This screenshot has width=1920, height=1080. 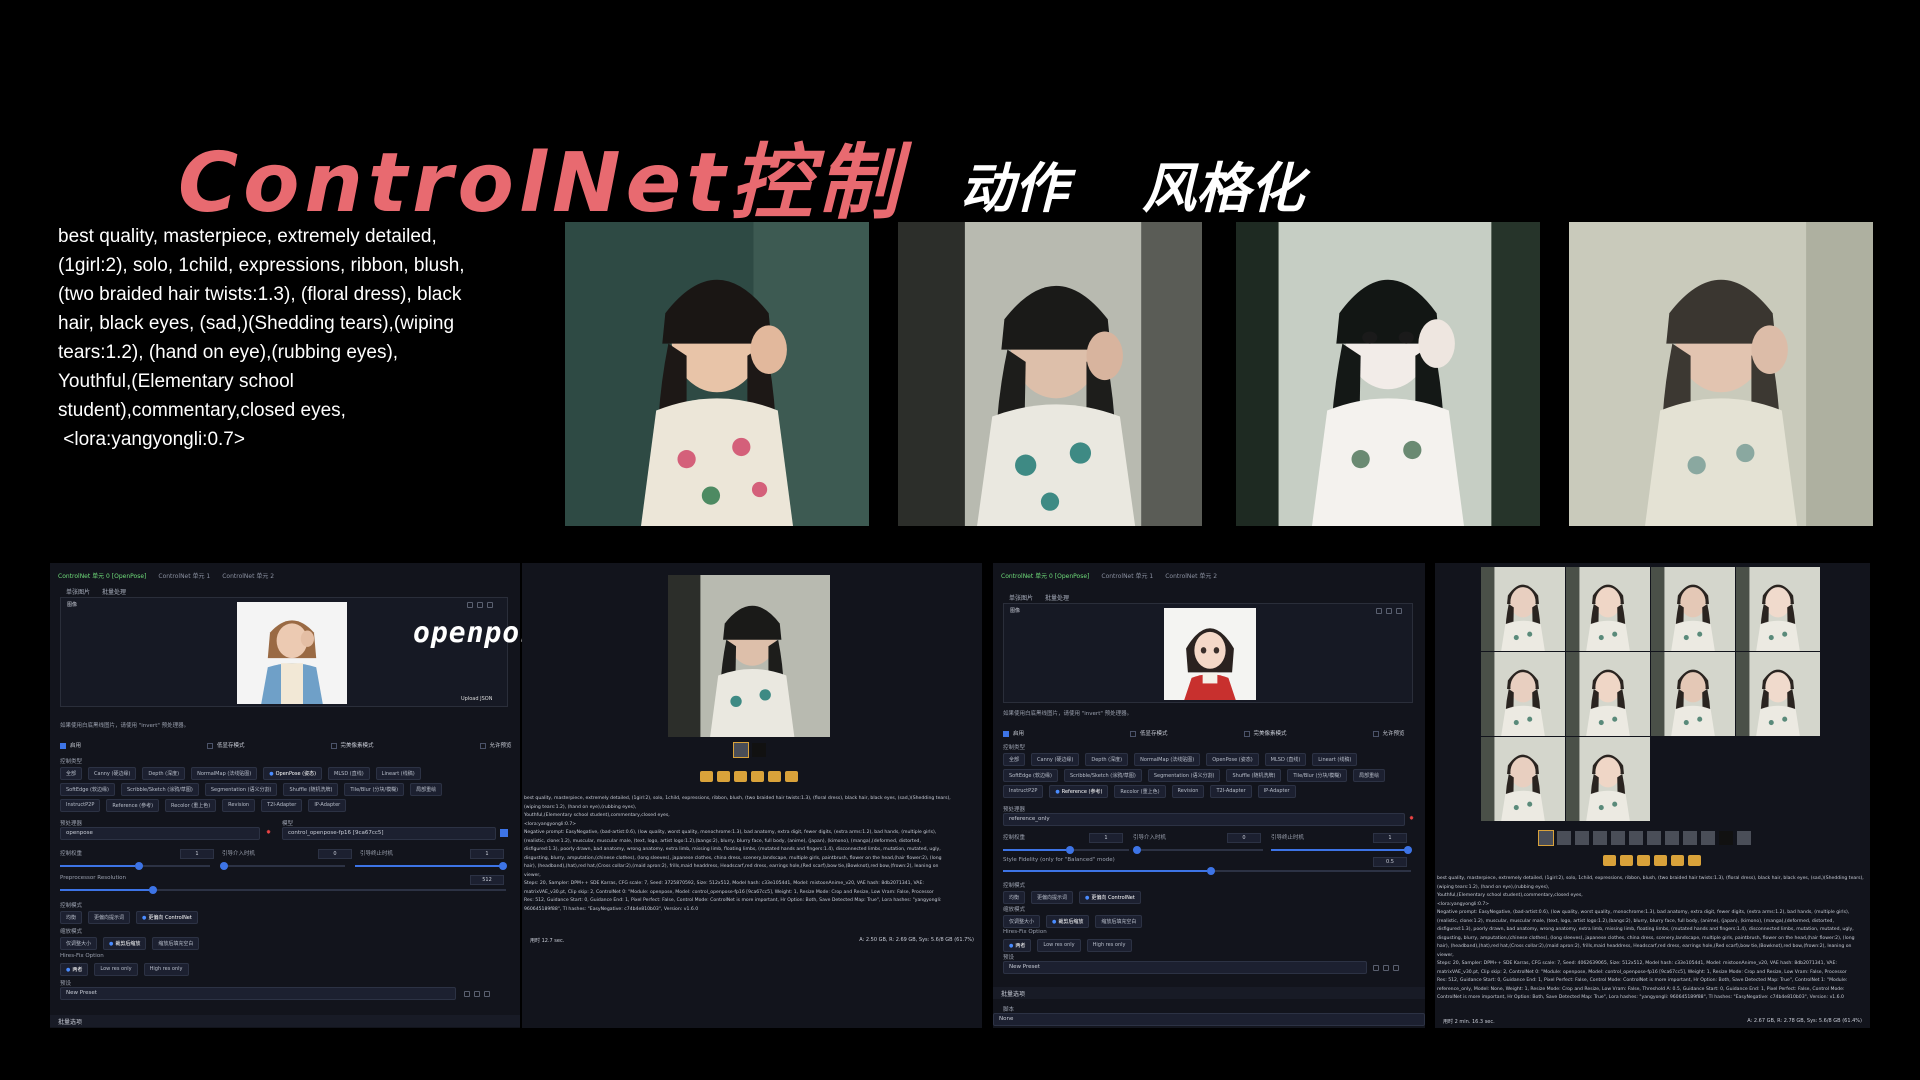 I want to click on start-input: 0, so click(x=1244, y=838).